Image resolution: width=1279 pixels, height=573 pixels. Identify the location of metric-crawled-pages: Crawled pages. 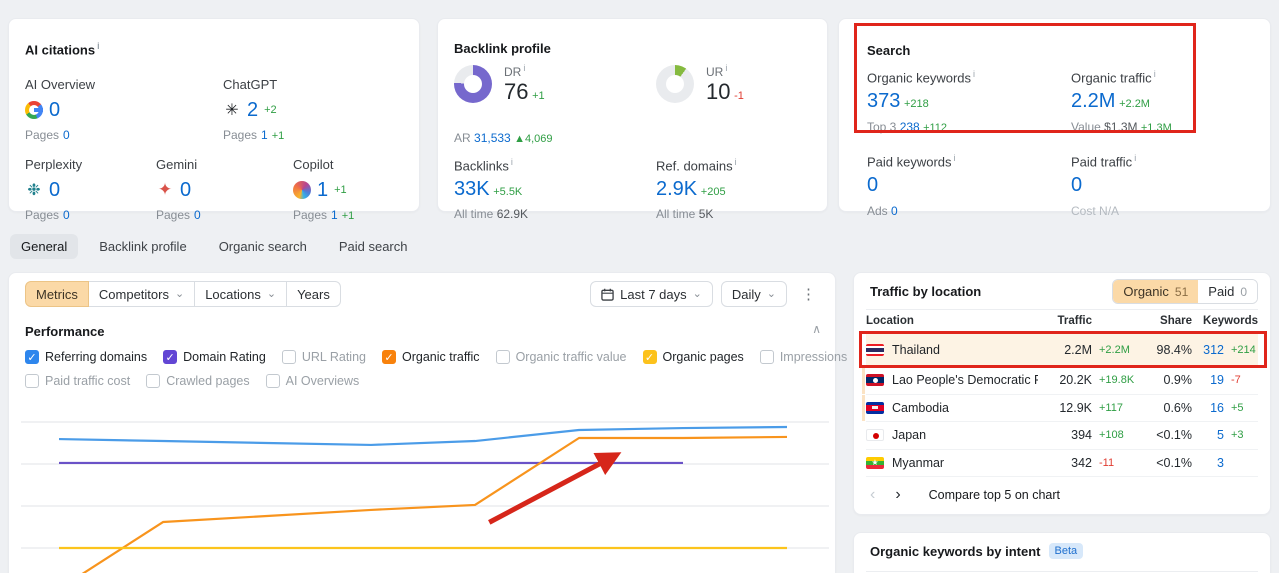
(198, 381).